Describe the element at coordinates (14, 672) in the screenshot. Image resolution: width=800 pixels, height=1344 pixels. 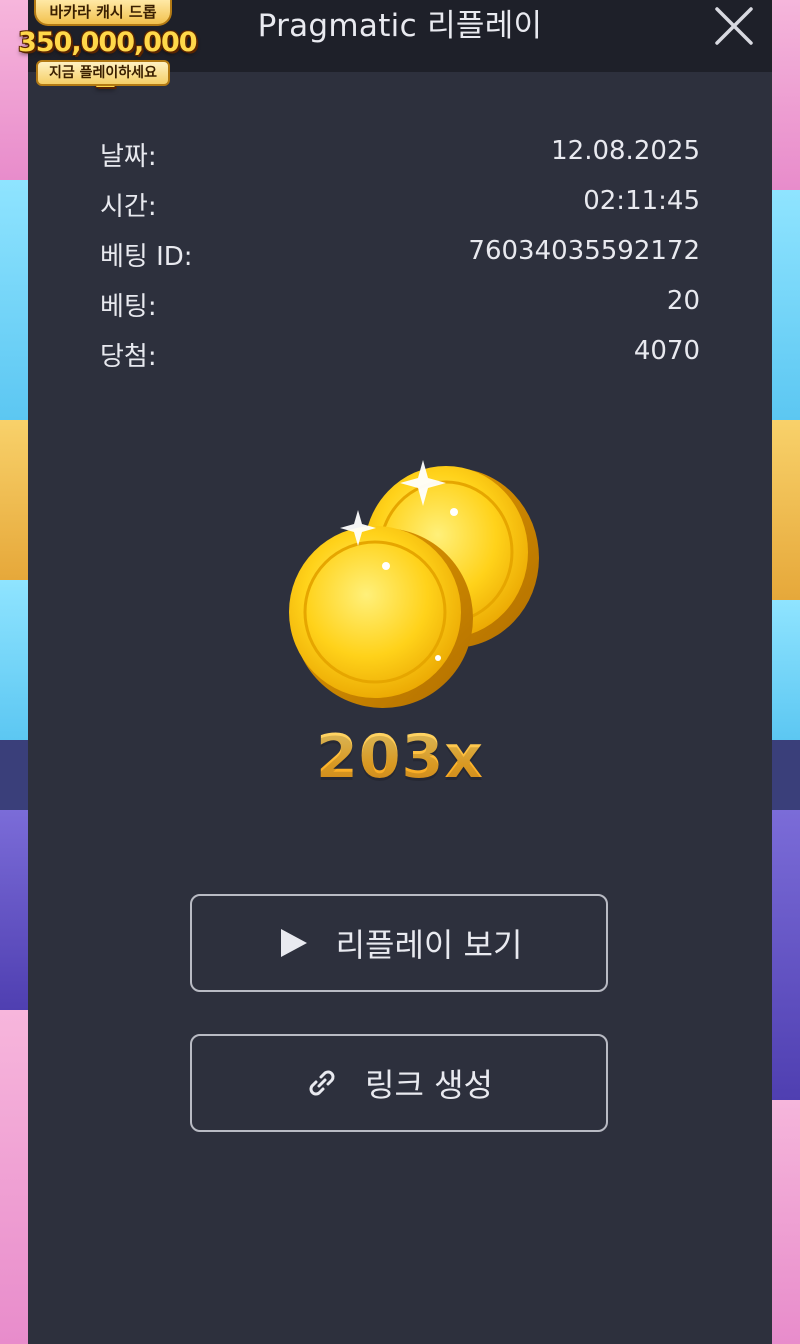
I see `background-game-left` at that location.